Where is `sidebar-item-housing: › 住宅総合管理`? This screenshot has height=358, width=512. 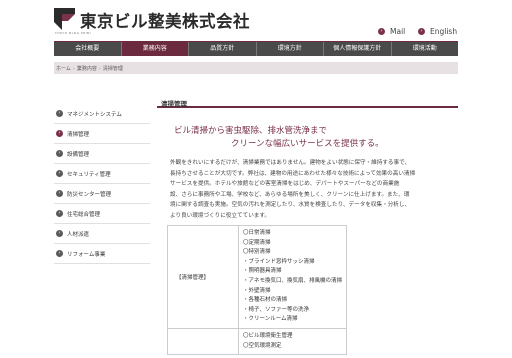 sidebar-item-housing: › 住宅総合管理 is located at coordinates (102, 214).